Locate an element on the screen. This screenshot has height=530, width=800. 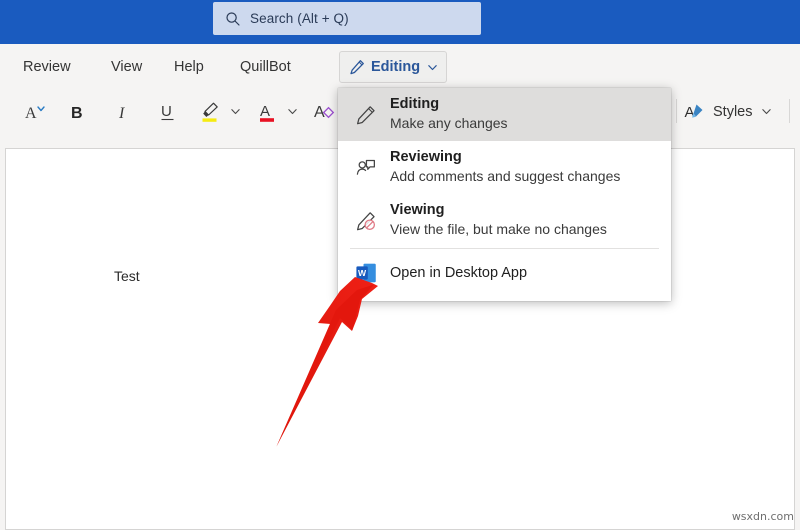
menu-item-editing-subtitle: Make any changes is located at coordinates (449, 123).